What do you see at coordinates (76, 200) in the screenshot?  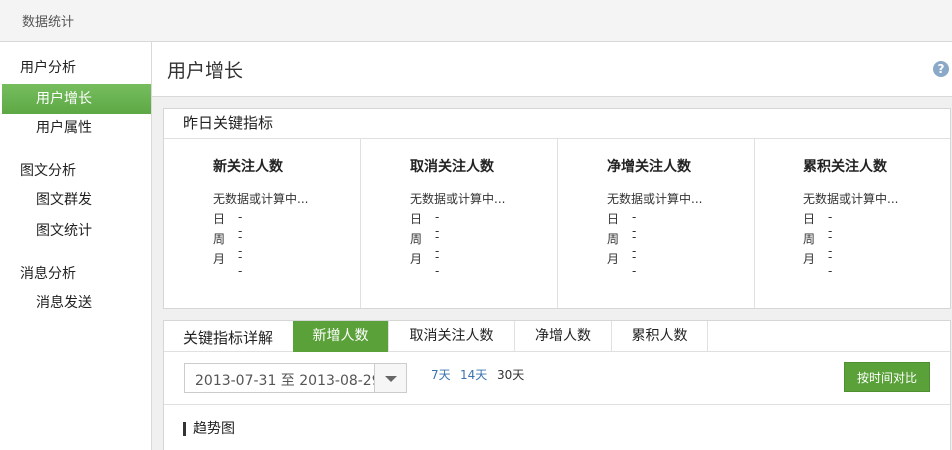 I see `sidebar-item-article-broadcast: 图文群发` at bounding box center [76, 200].